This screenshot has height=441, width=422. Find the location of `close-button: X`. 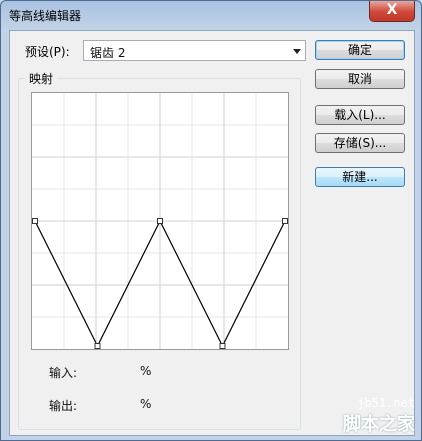

close-button: X is located at coordinates (392, 11).